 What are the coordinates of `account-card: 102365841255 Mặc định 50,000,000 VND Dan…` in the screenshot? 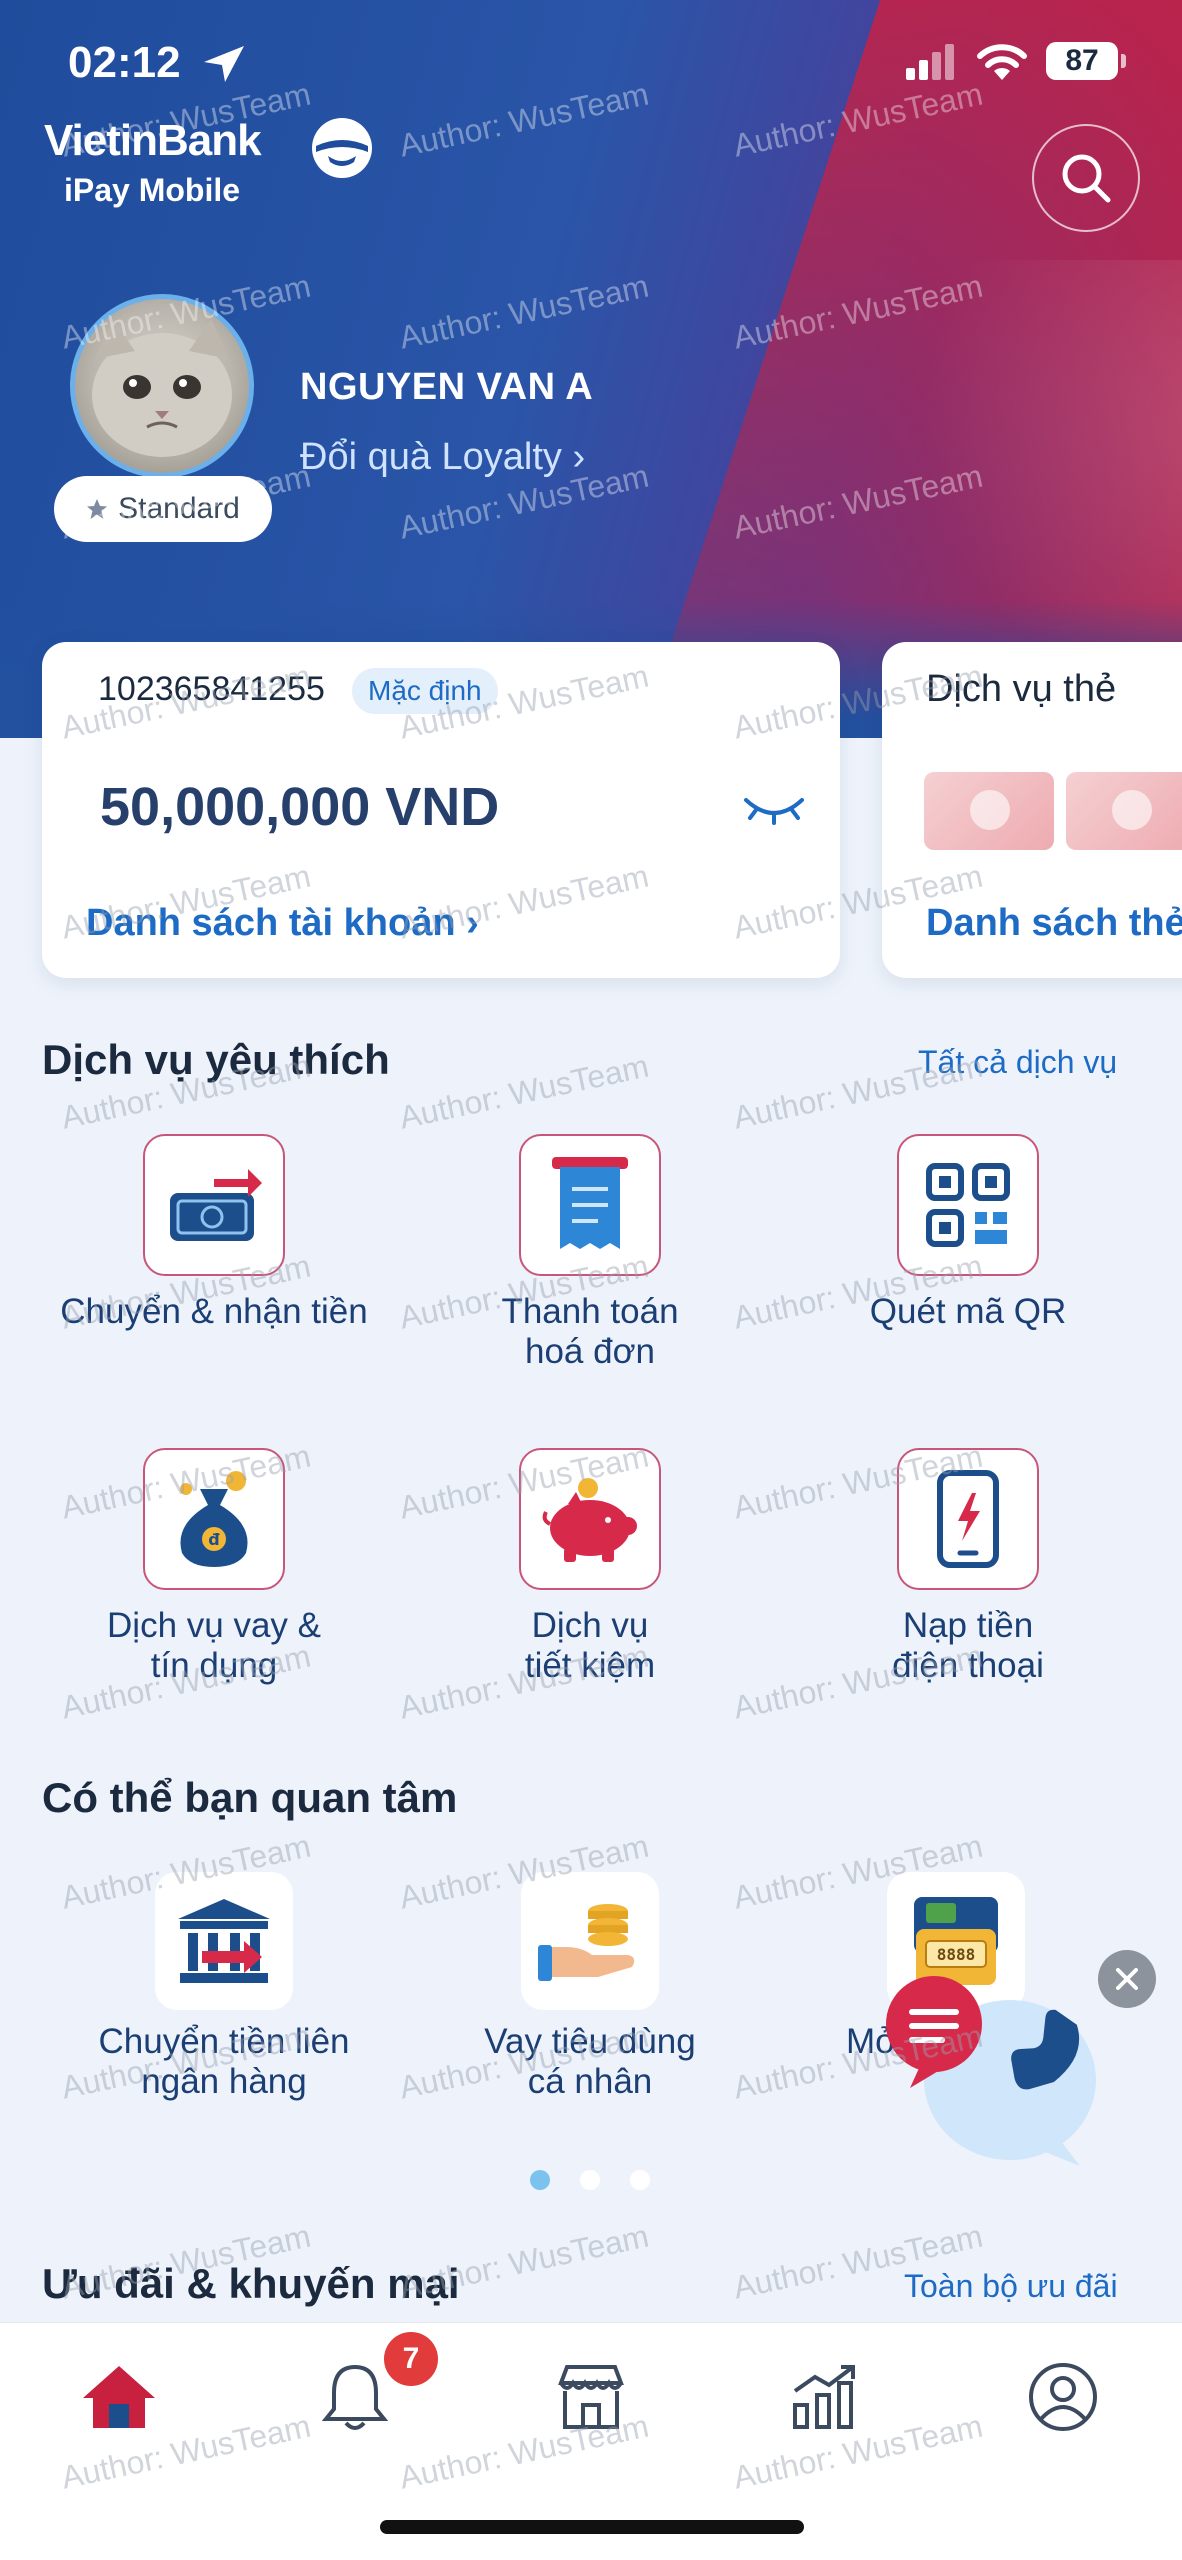 It's located at (441, 810).